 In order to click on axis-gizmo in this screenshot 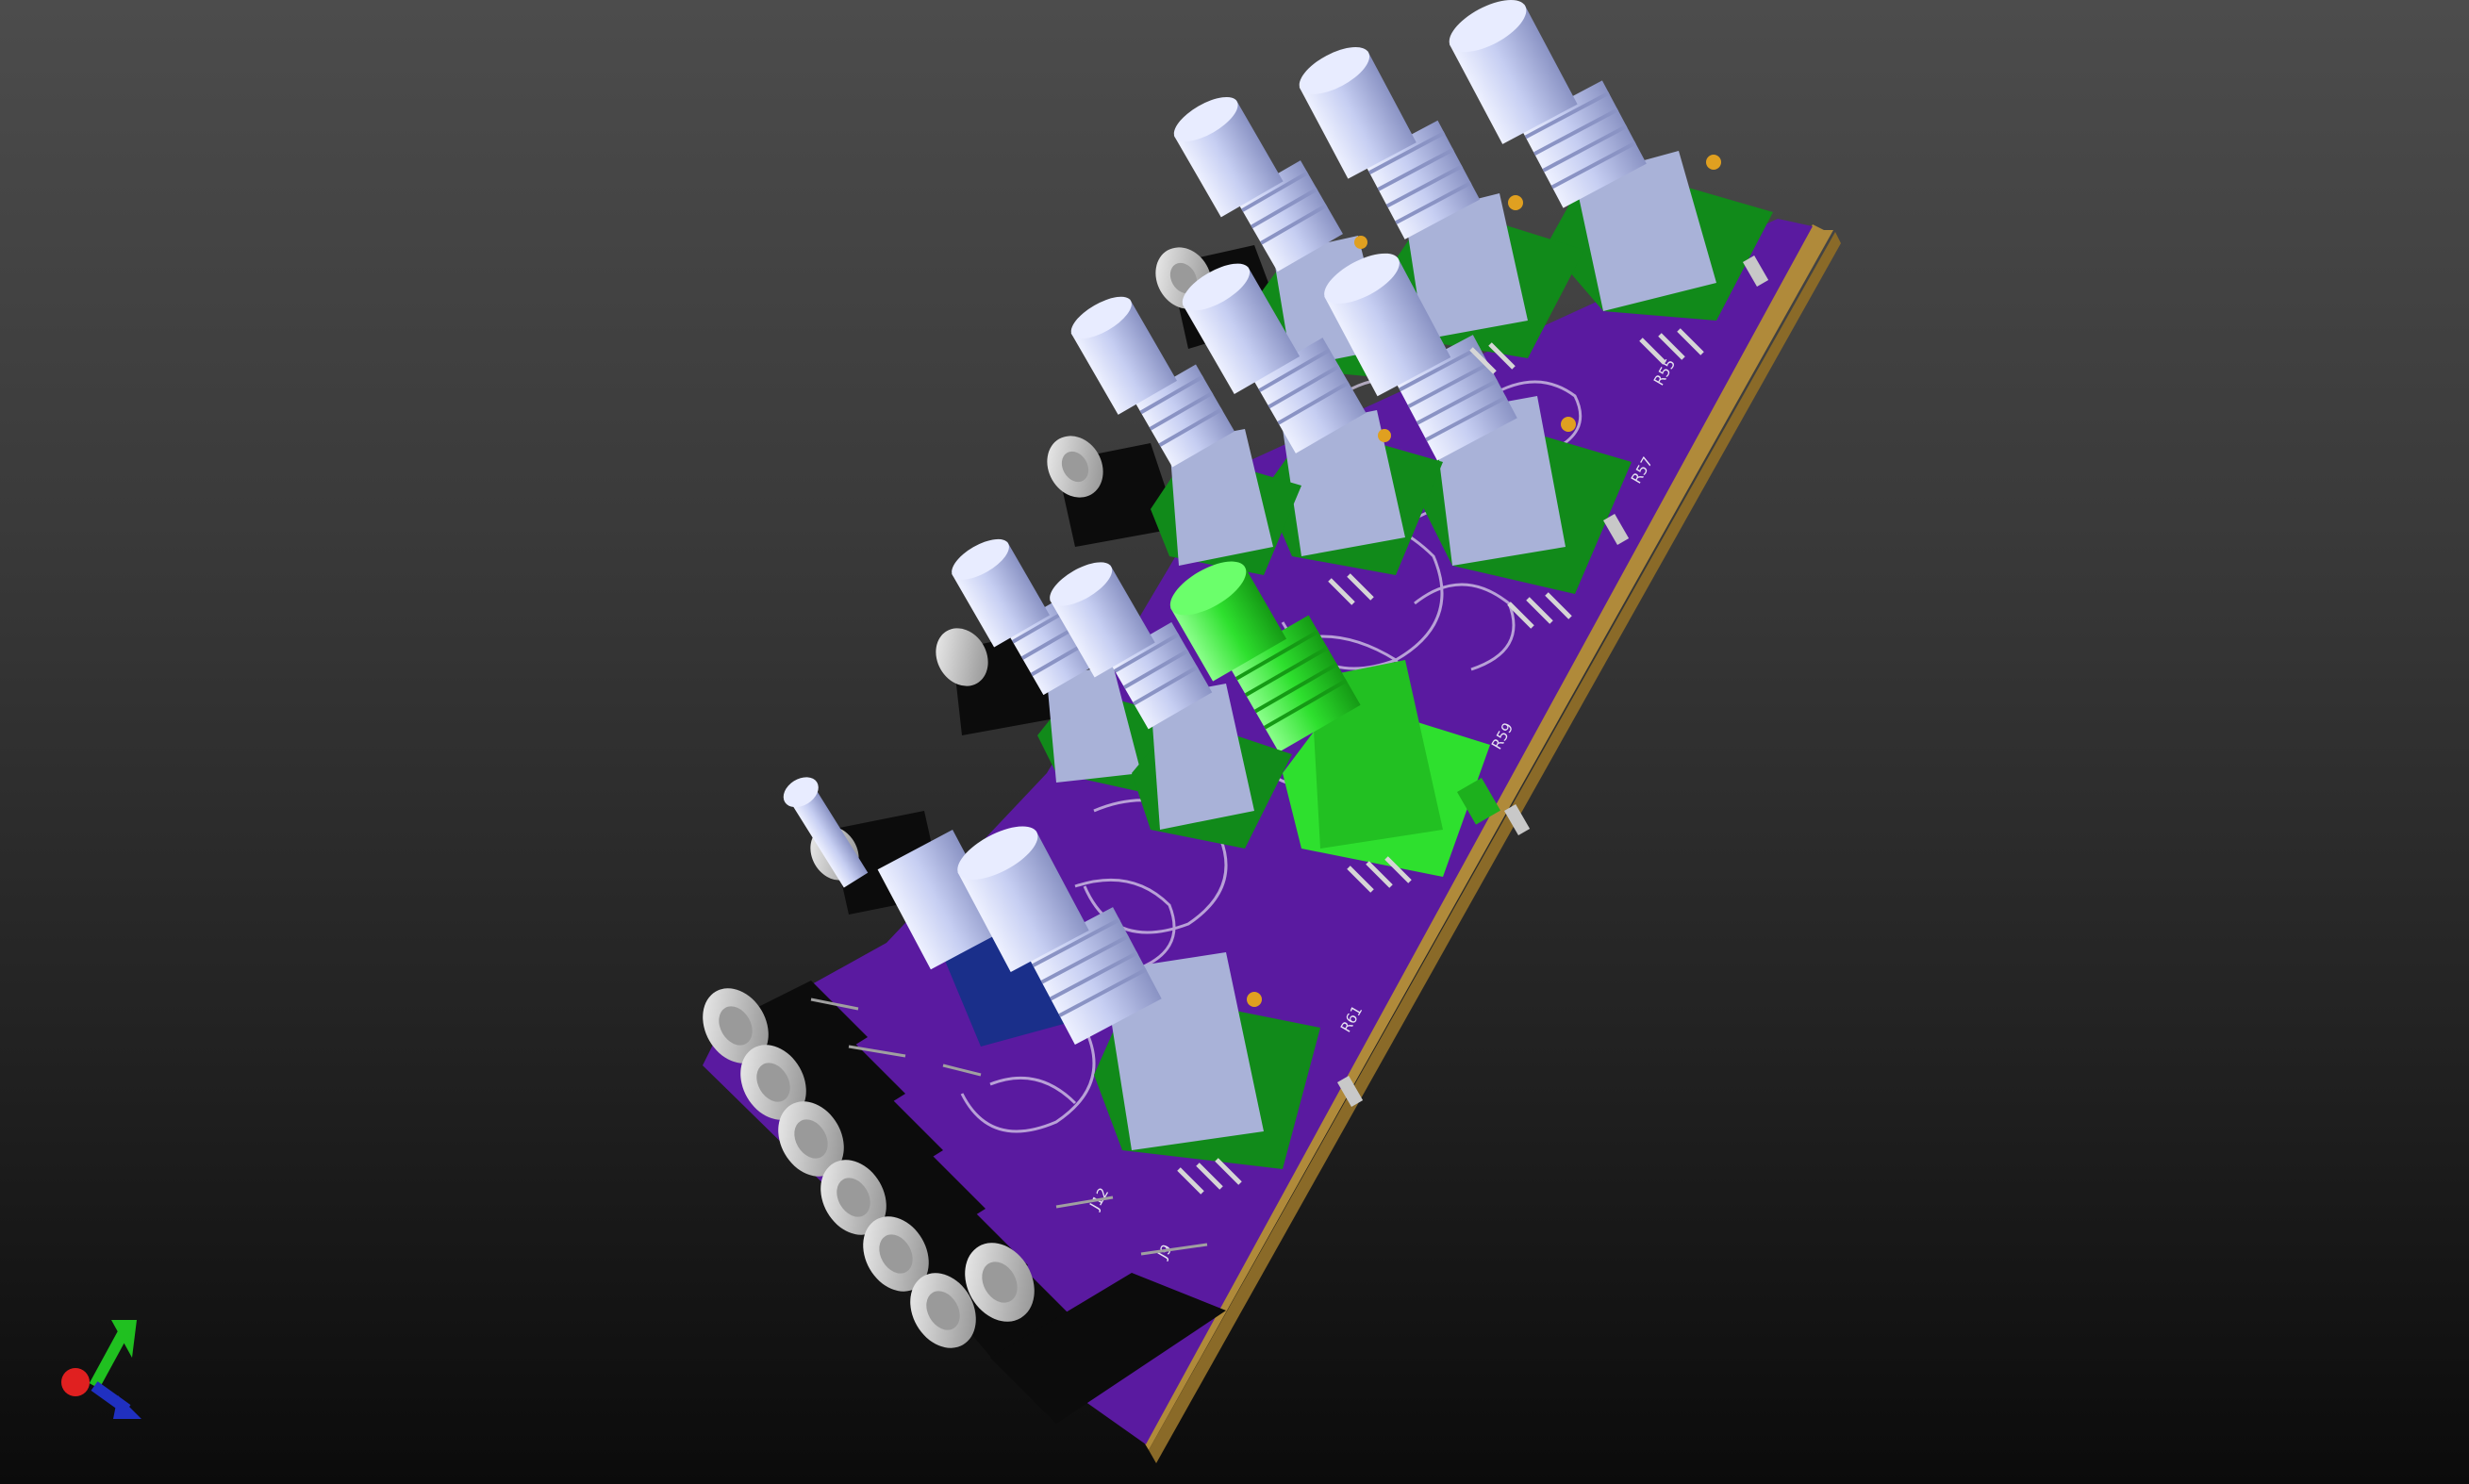, I will do `click(101, 1369)`.